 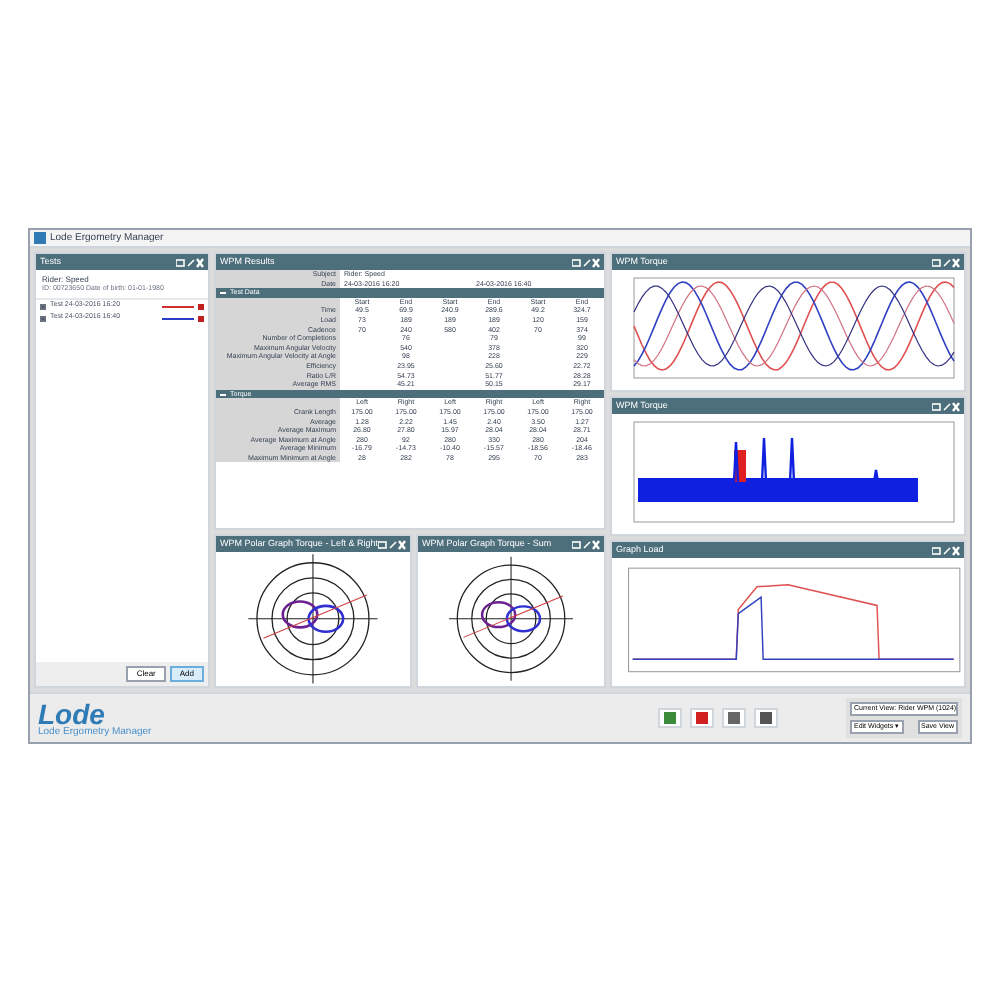 I want to click on app-icon, so click(x=40, y=238).